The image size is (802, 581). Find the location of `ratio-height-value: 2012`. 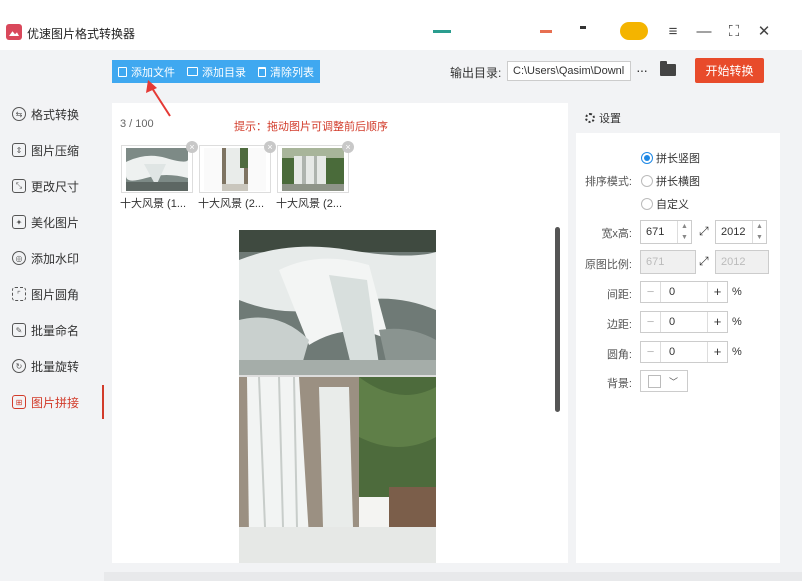

ratio-height-value: 2012 is located at coordinates (733, 262).